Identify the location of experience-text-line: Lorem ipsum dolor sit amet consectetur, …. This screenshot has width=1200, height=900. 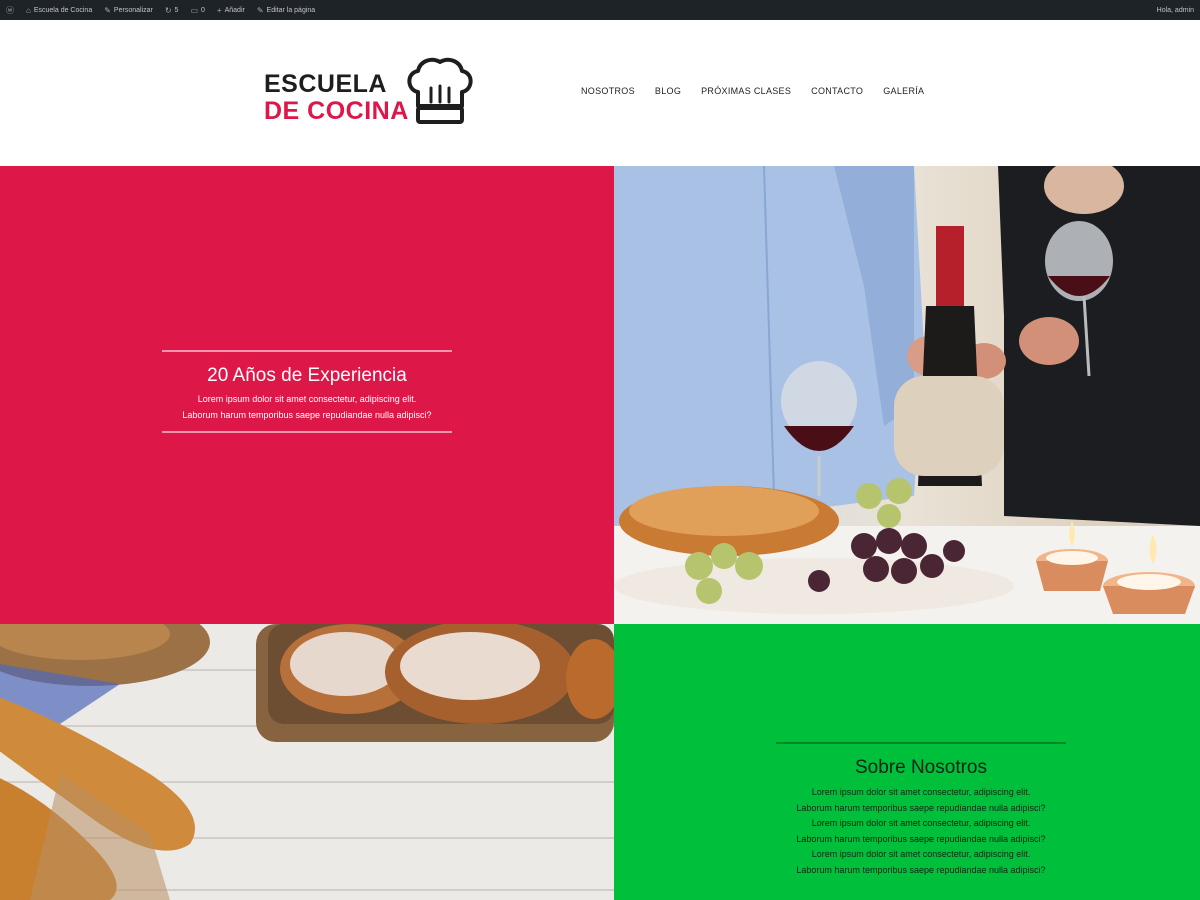
(307, 399).